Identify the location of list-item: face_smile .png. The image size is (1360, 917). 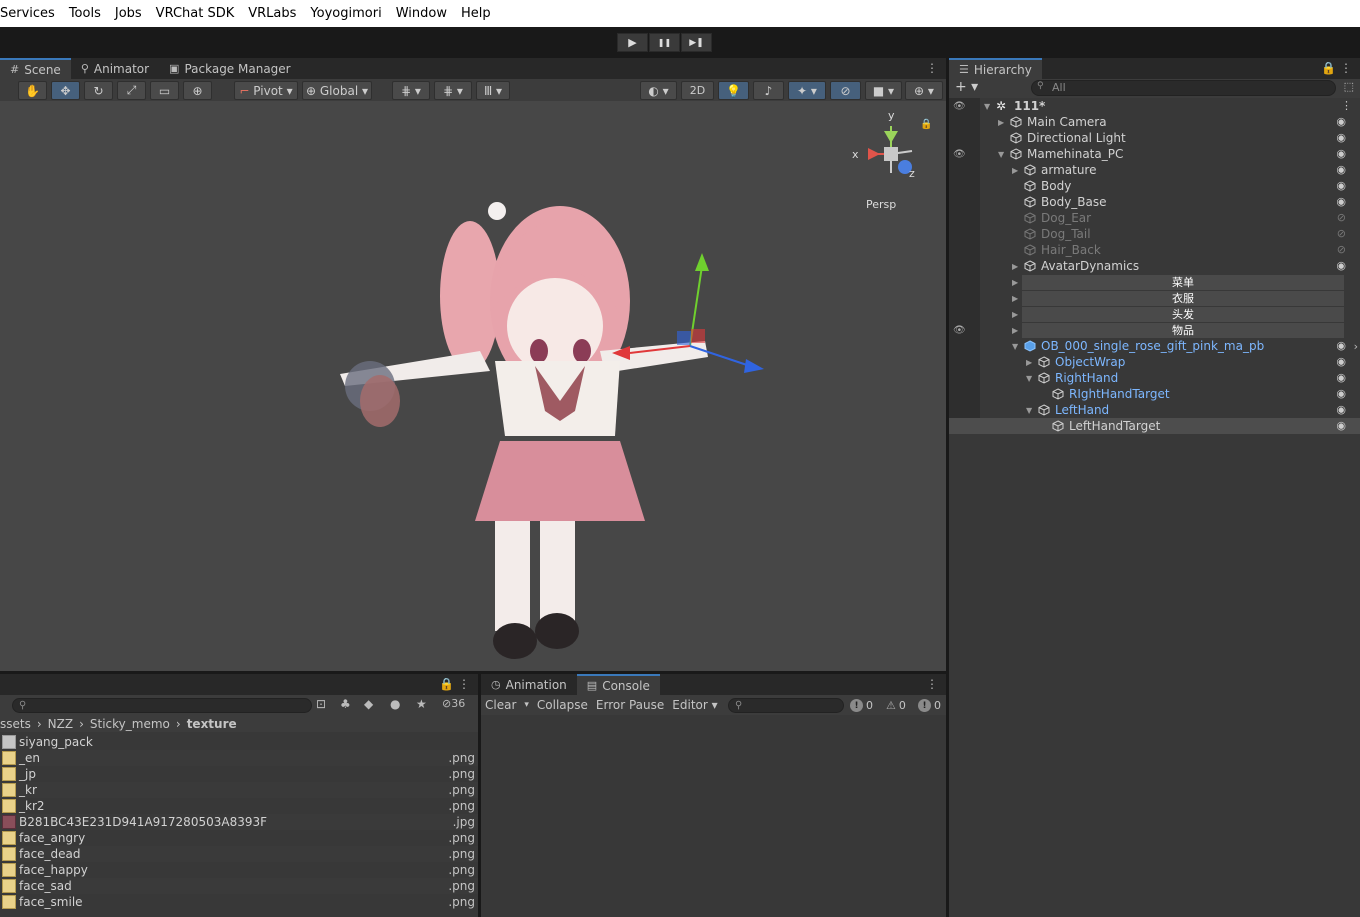
(239, 902).